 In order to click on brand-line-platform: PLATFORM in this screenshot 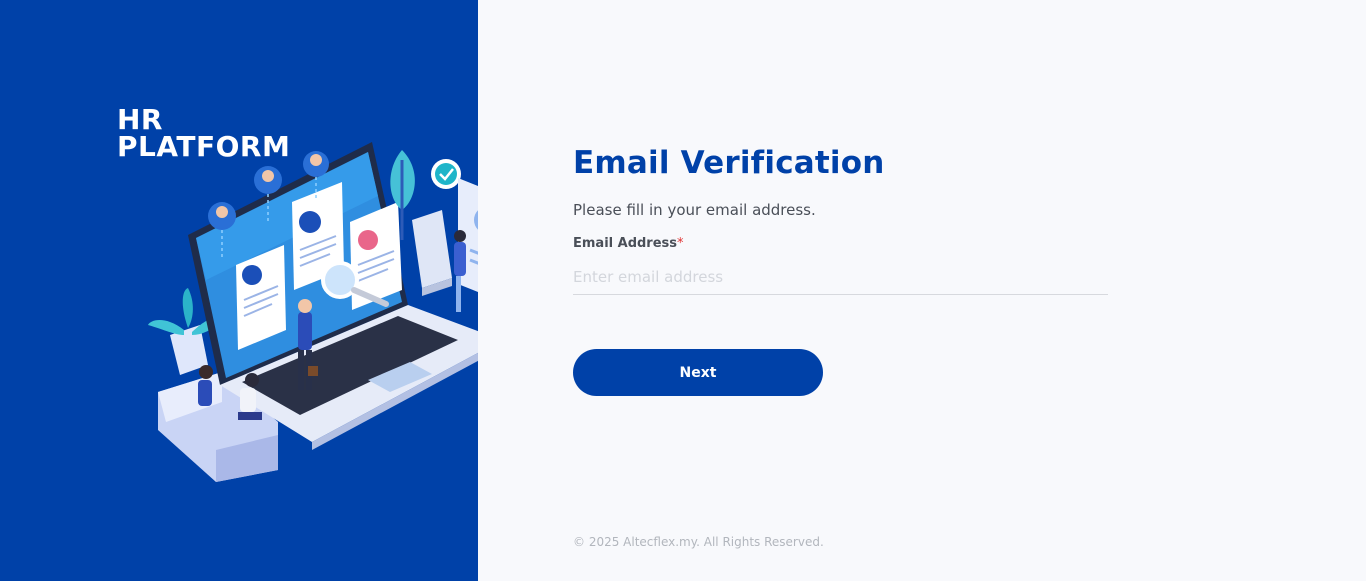, I will do `click(204, 146)`.